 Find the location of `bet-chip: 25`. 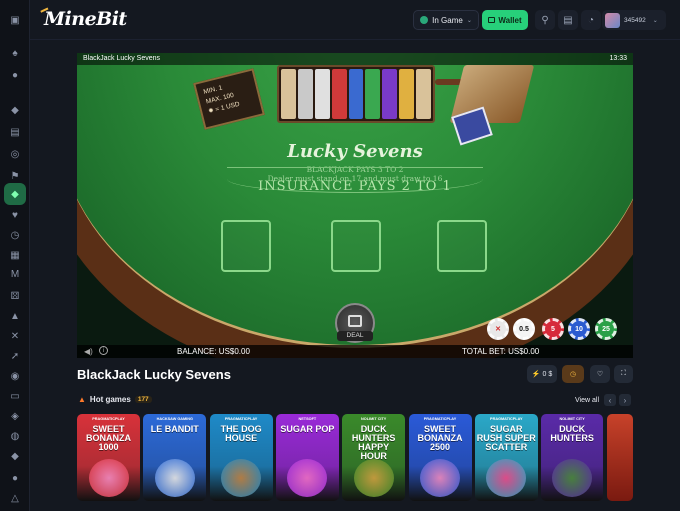

bet-chip: 25 is located at coordinates (606, 329).